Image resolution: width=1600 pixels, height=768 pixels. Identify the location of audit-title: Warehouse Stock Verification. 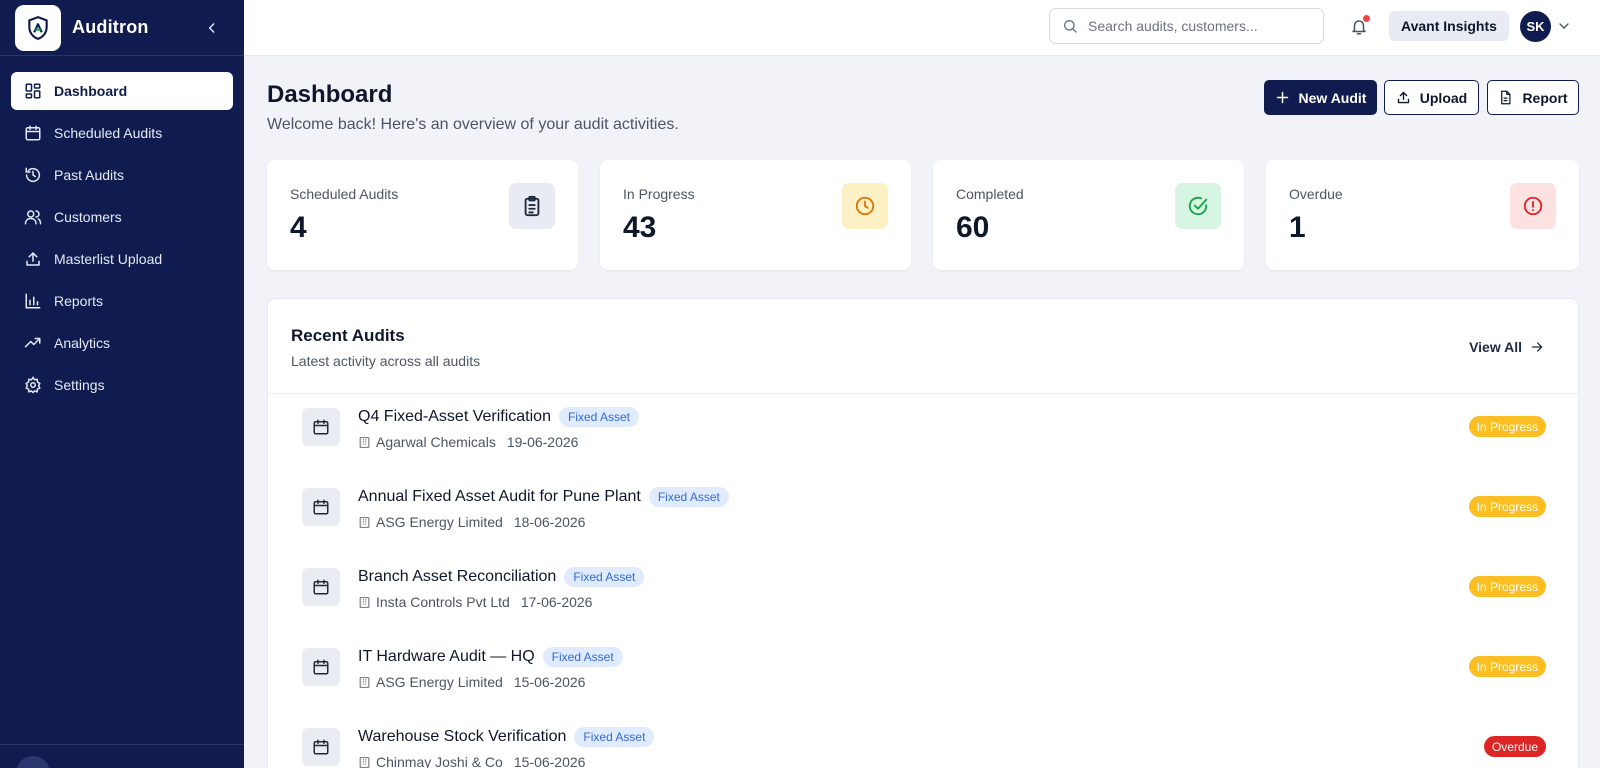
(462, 737).